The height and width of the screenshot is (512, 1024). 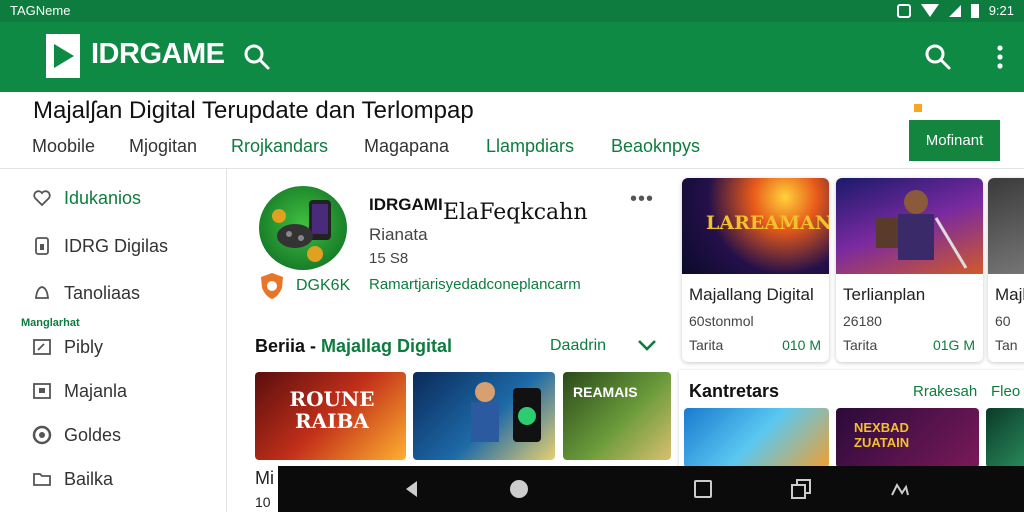 What do you see at coordinates (974, 10) in the screenshot?
I see `battery-icon` at bounding box center [974, 10].